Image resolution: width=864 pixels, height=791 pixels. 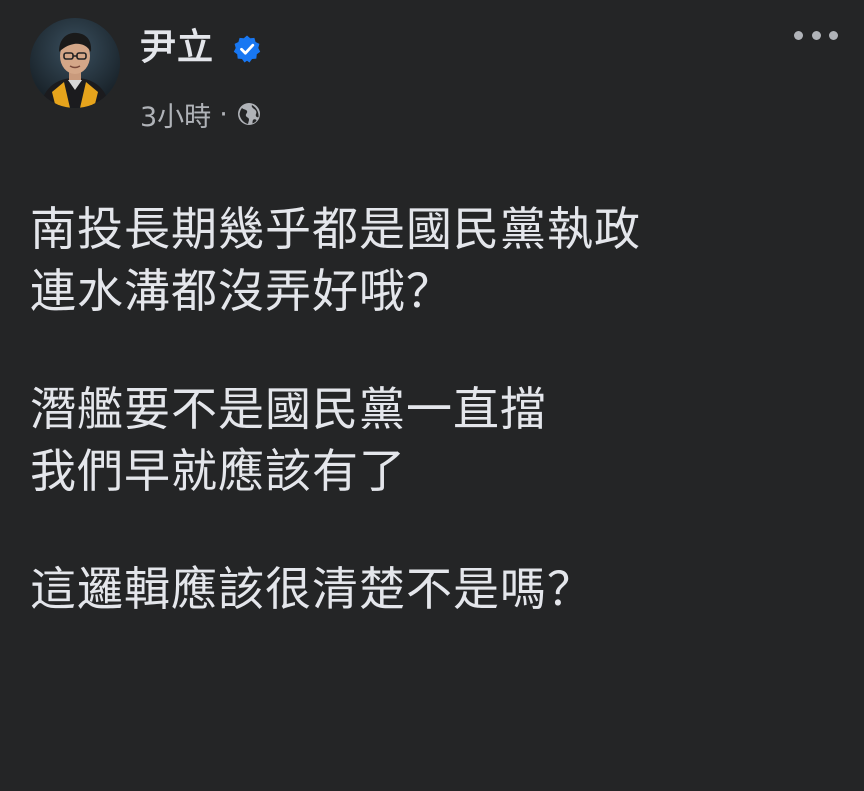 I want to click on post-text-line: 這邏輯應該很清楚不是嗎？, so click(x=312, y=589).